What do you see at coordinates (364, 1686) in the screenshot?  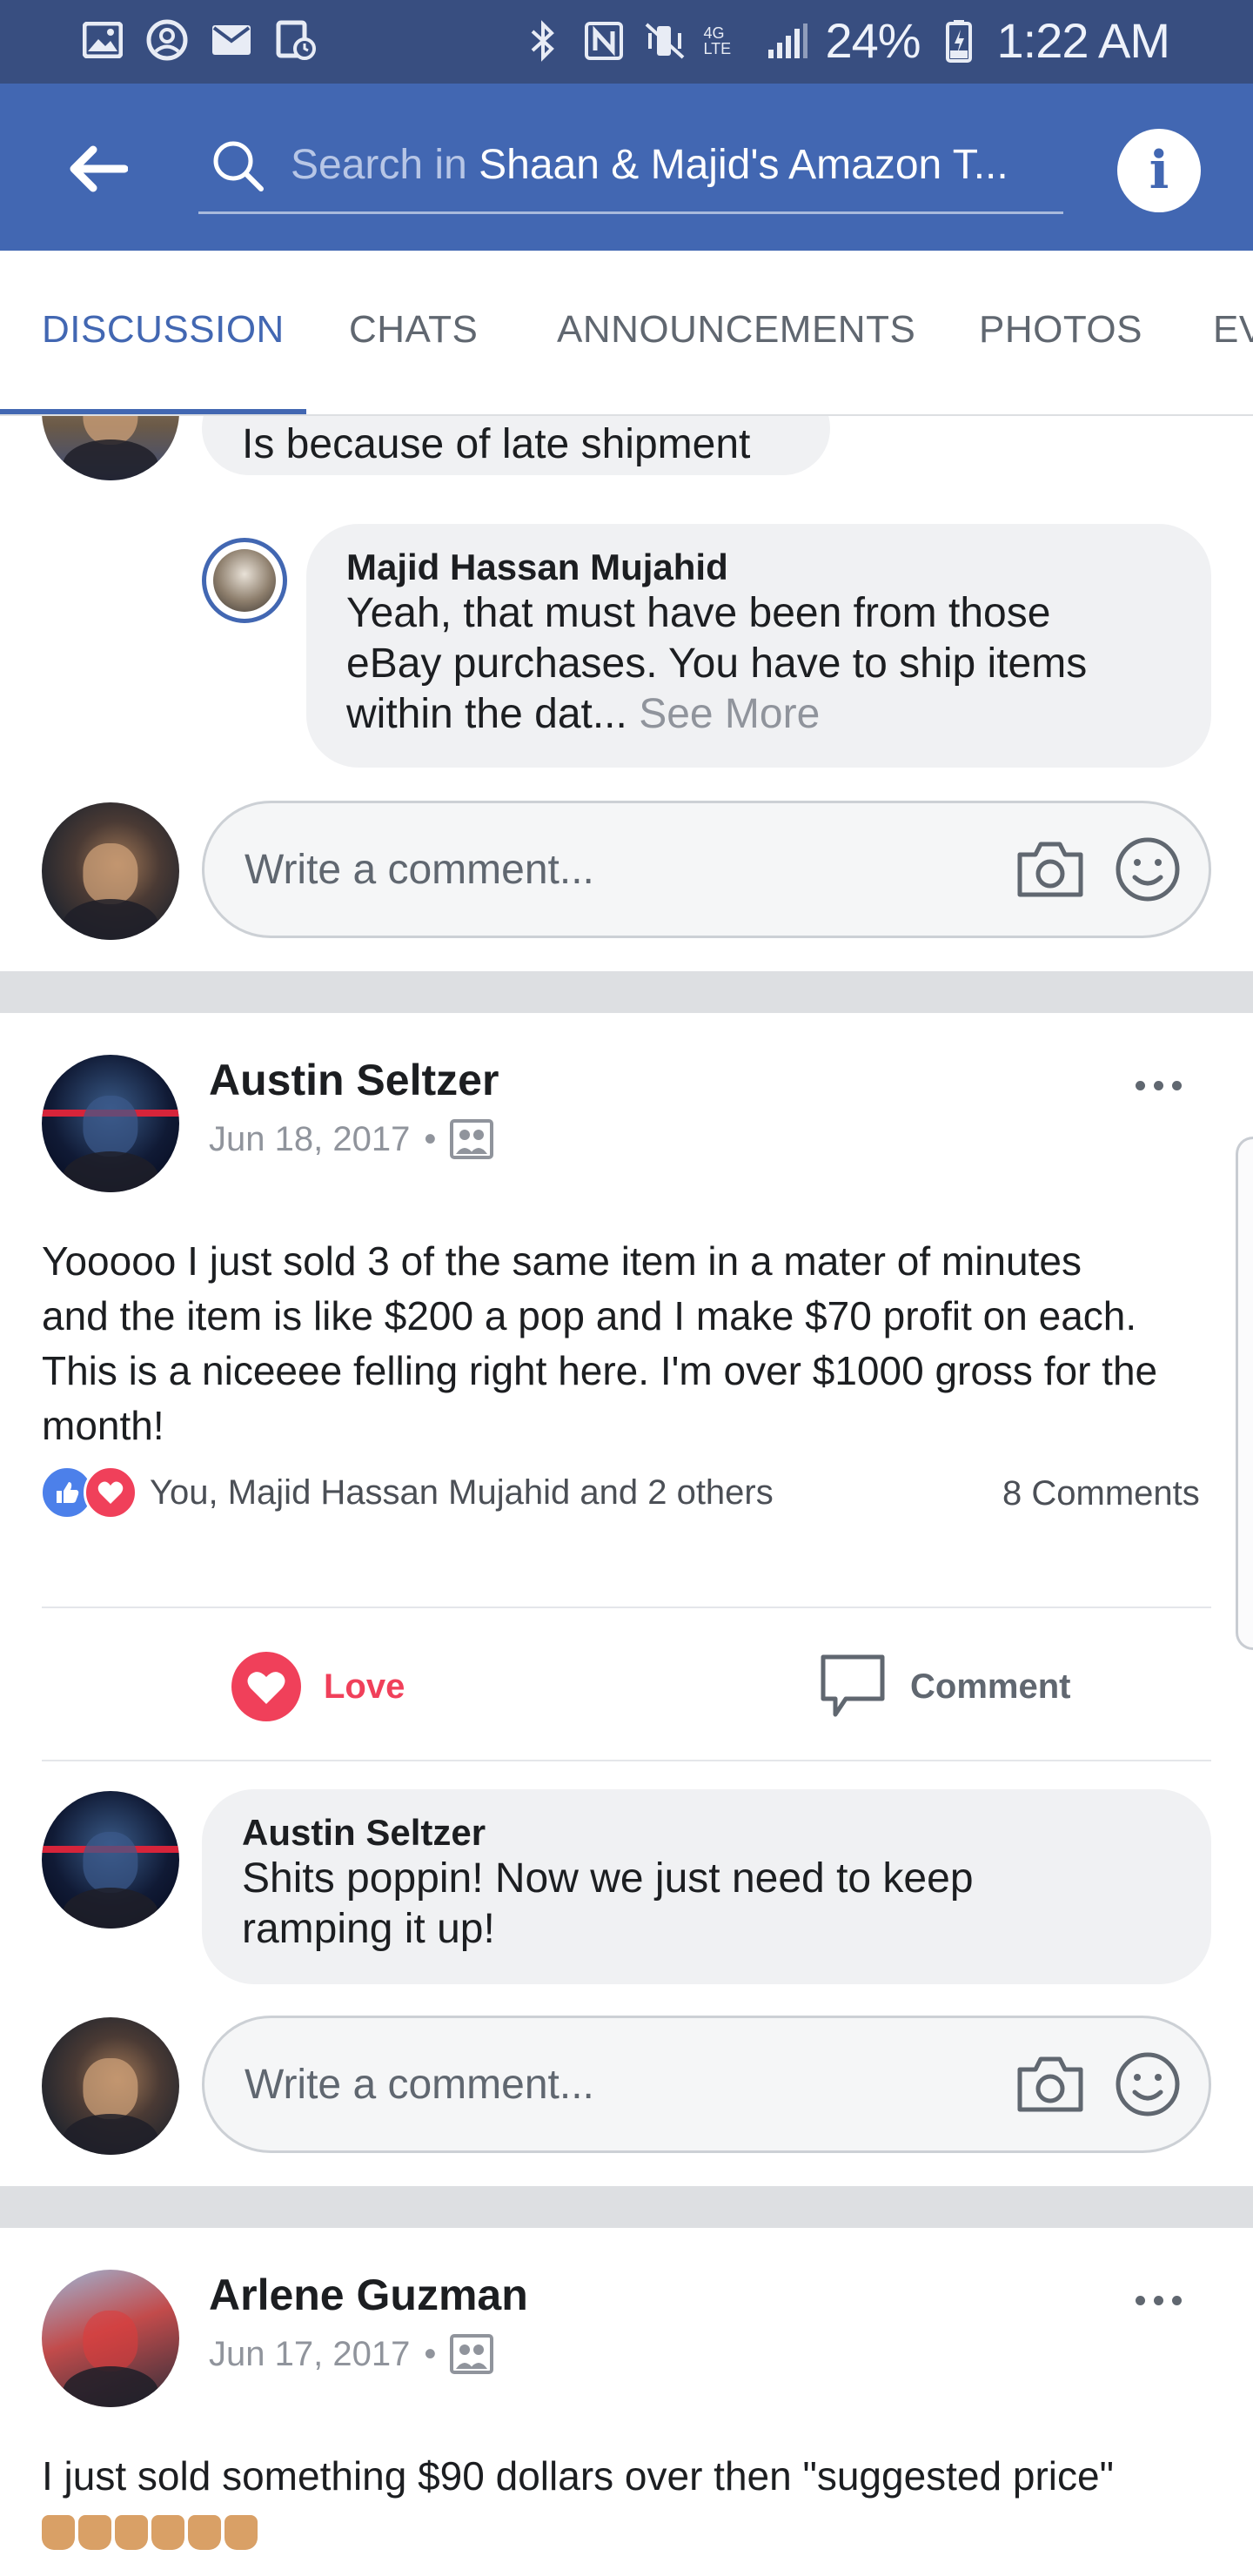 I see `love-label: Love` at bounding box center [364, 1686].